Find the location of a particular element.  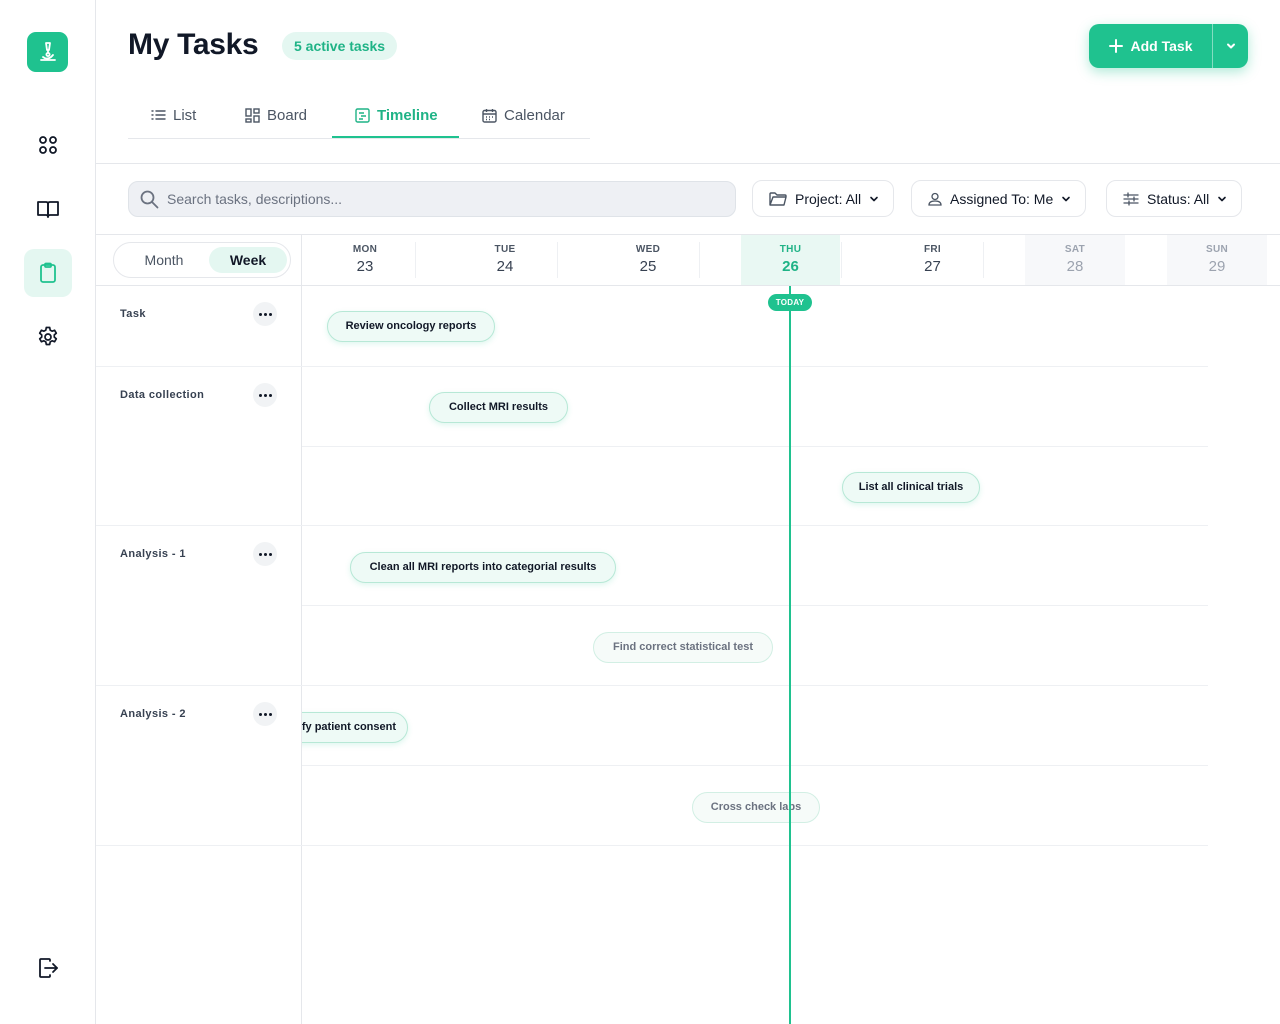

status-filter: Status: All is located at coordinates (1174, 198).